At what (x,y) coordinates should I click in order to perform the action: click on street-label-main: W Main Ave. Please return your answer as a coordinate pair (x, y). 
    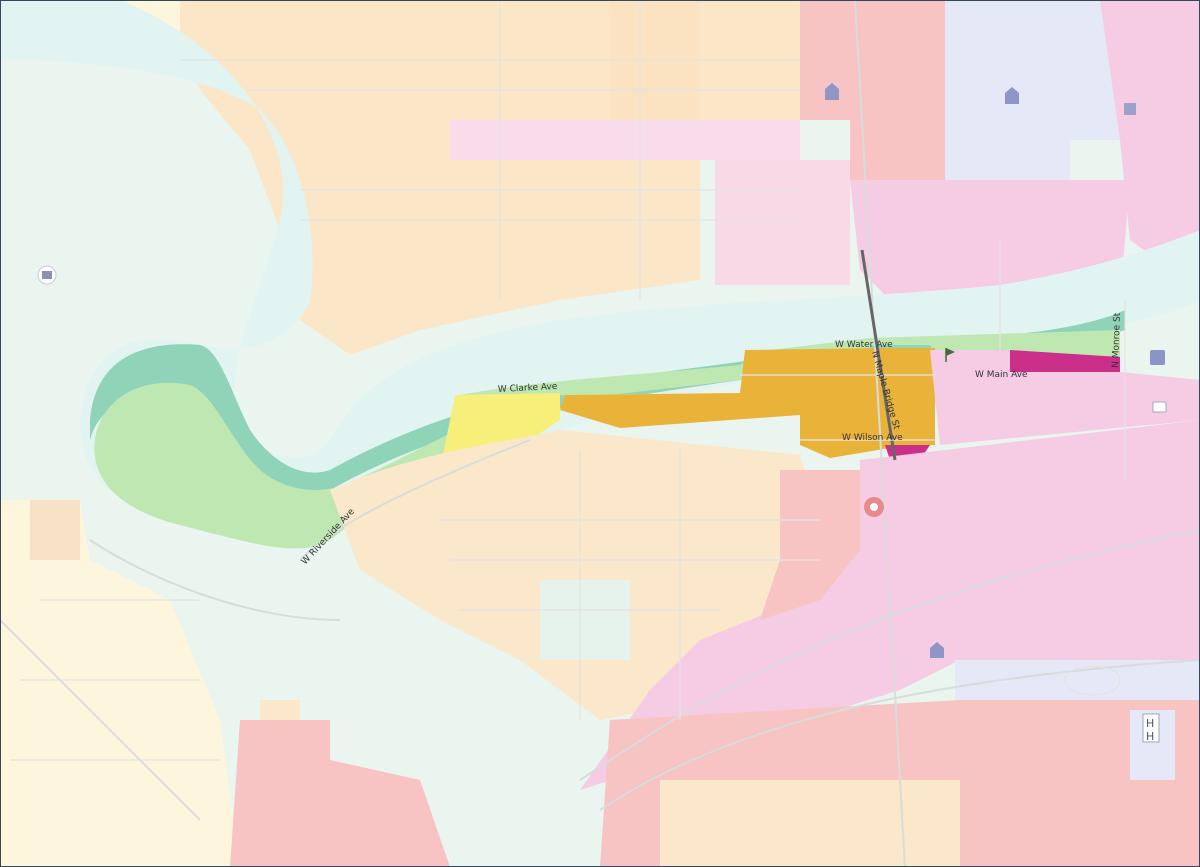
    Looking at the image, I should click on (1001, 375).